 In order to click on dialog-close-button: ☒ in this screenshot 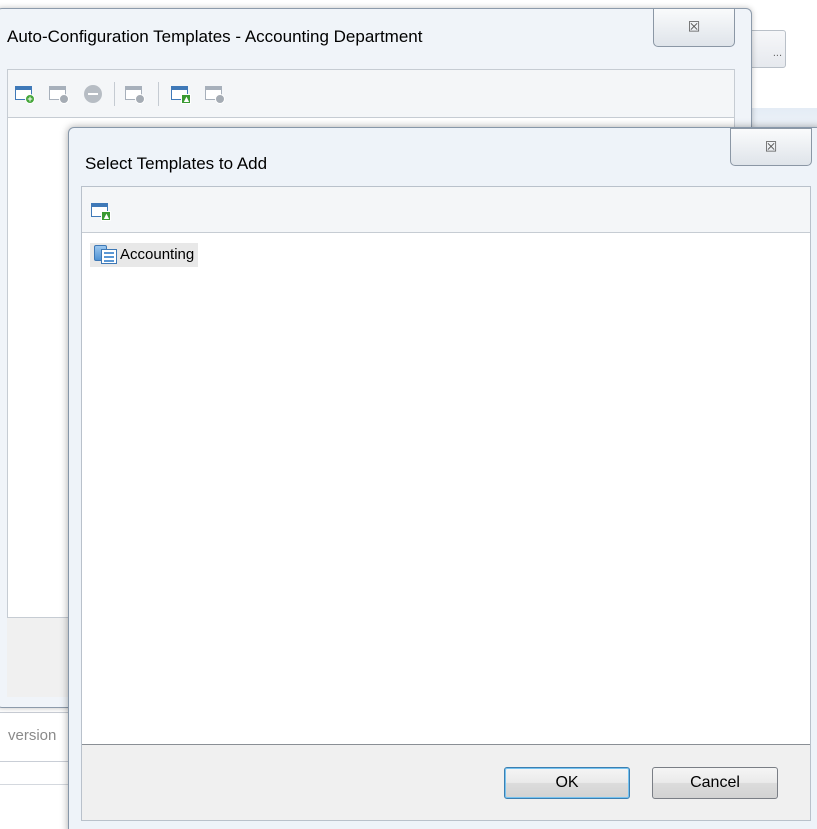, I will do `click(771, 147)`.